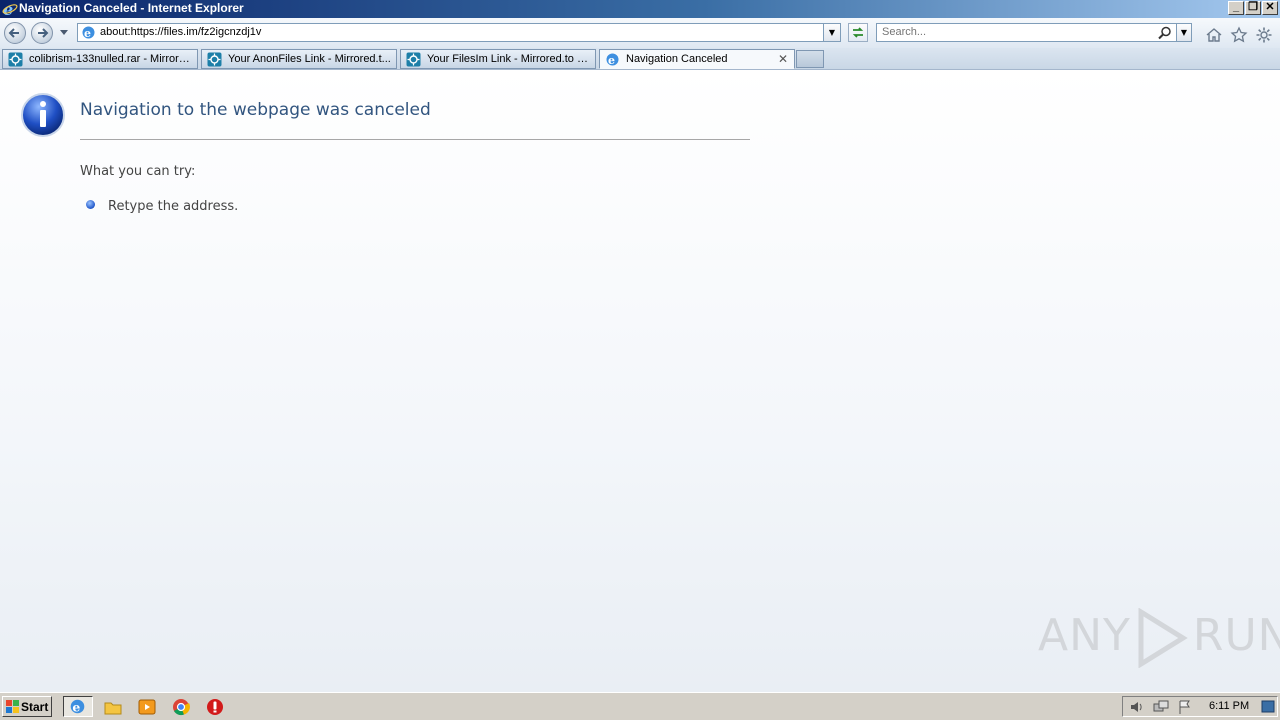 This screenshot has height=720, width=1280. Describe the element at coordinates (64, 33) in the screenshot. I see `history-dropdown-icon` at that location.